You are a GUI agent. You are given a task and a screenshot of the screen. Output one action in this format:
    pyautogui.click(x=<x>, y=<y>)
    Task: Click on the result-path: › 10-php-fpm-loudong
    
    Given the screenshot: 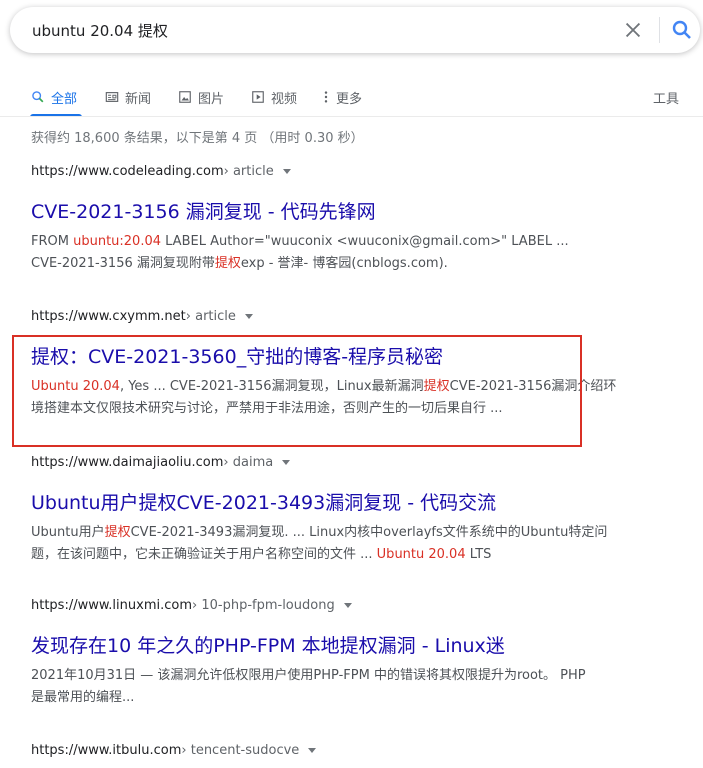 What is the action you would take?
    pyautogui.click(x=263, y=605)
    